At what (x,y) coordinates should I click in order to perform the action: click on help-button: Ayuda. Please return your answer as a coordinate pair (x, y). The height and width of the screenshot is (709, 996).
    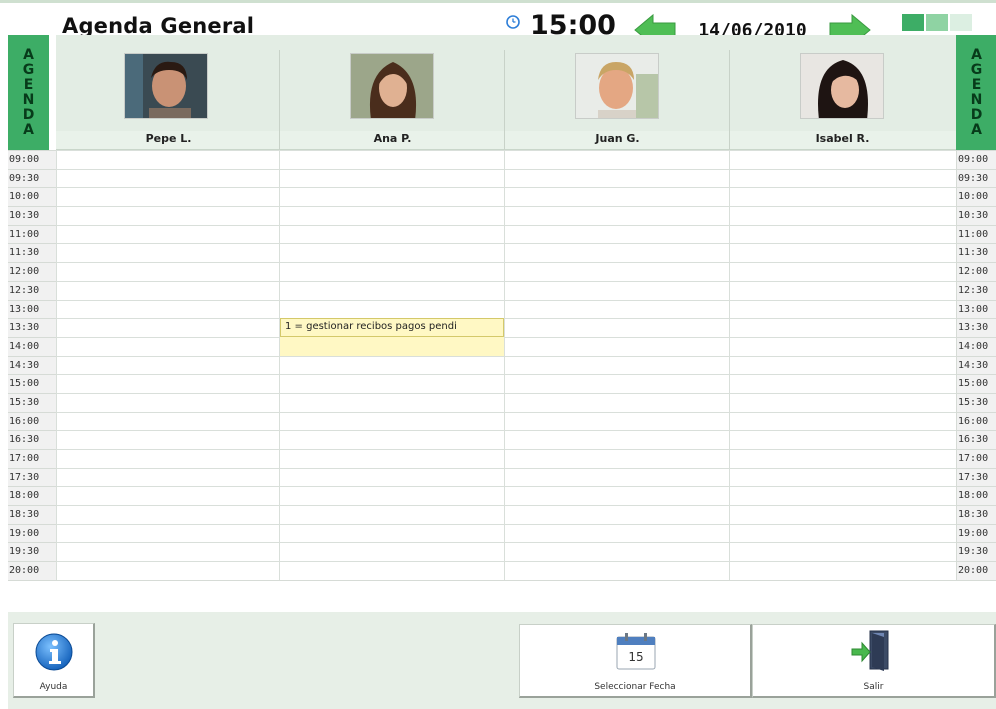
    Looking at the image, I should click on (54, 660).